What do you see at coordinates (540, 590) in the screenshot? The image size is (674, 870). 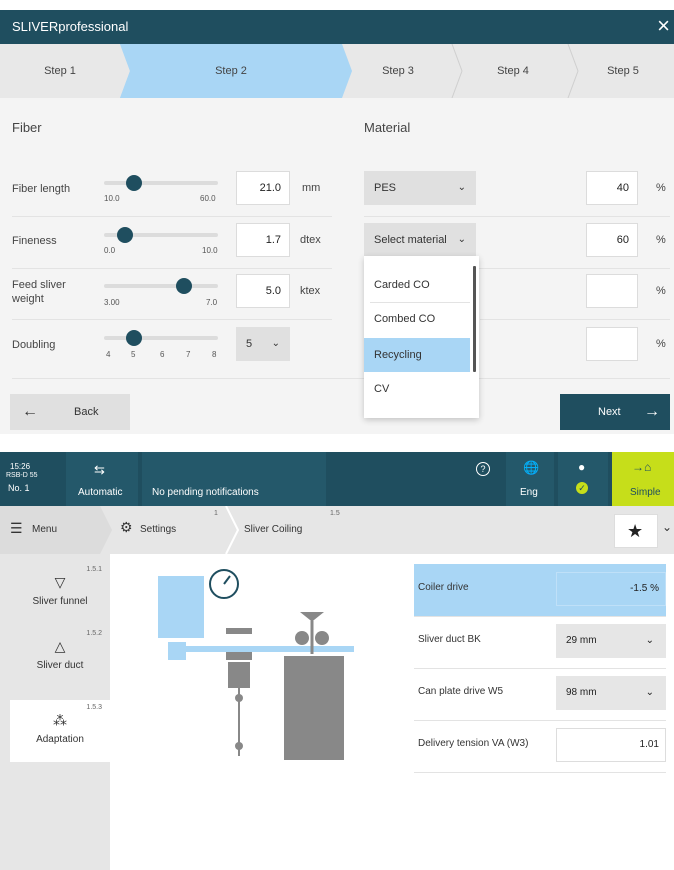 I see `param-row-coiler-drive: Coiler drive -1.5 %` at bounding box center [540, 590].